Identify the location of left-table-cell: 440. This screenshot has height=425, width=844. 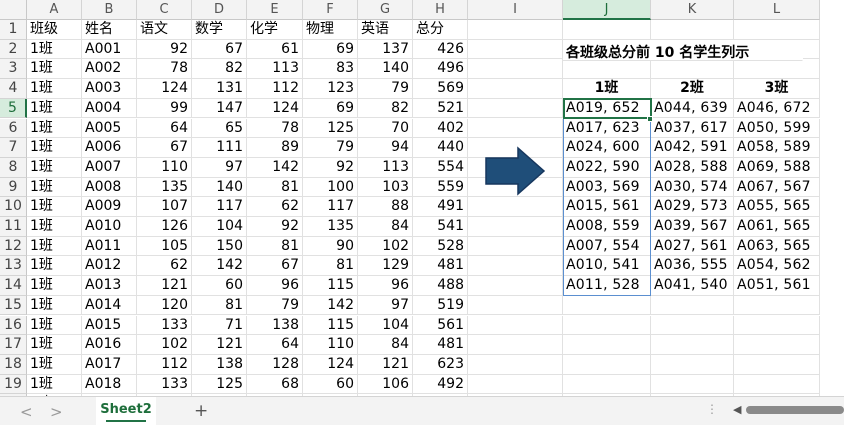
(440, 148).